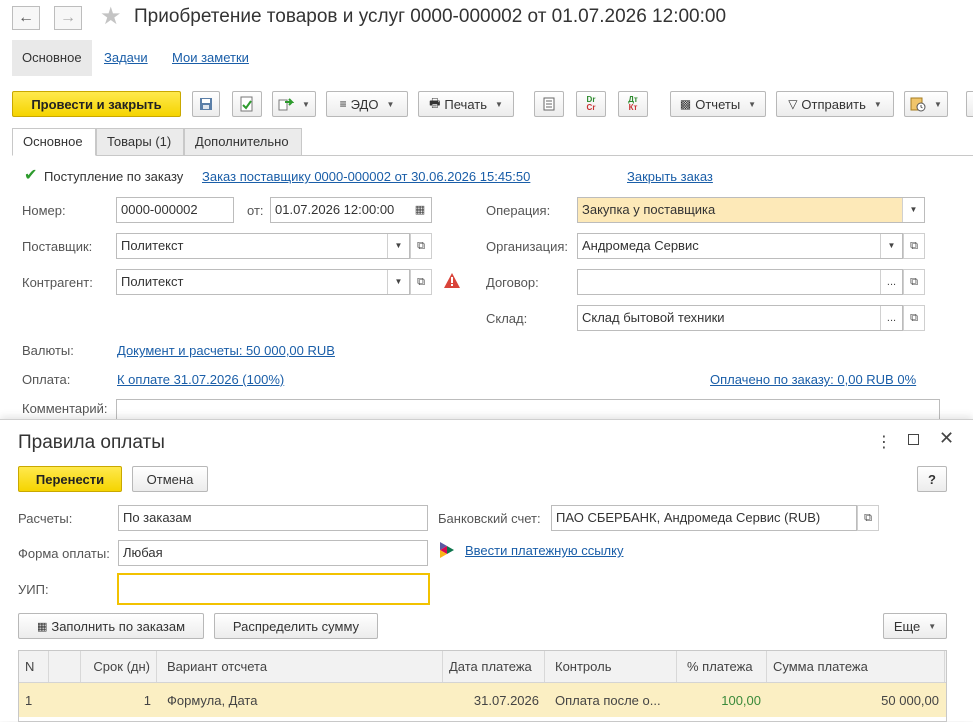 Image resolution: width=973 pixels, height=722 pixels. Describe the element at coordinates (65, 700) in the screenshot. I see `cell-icon` at that location.